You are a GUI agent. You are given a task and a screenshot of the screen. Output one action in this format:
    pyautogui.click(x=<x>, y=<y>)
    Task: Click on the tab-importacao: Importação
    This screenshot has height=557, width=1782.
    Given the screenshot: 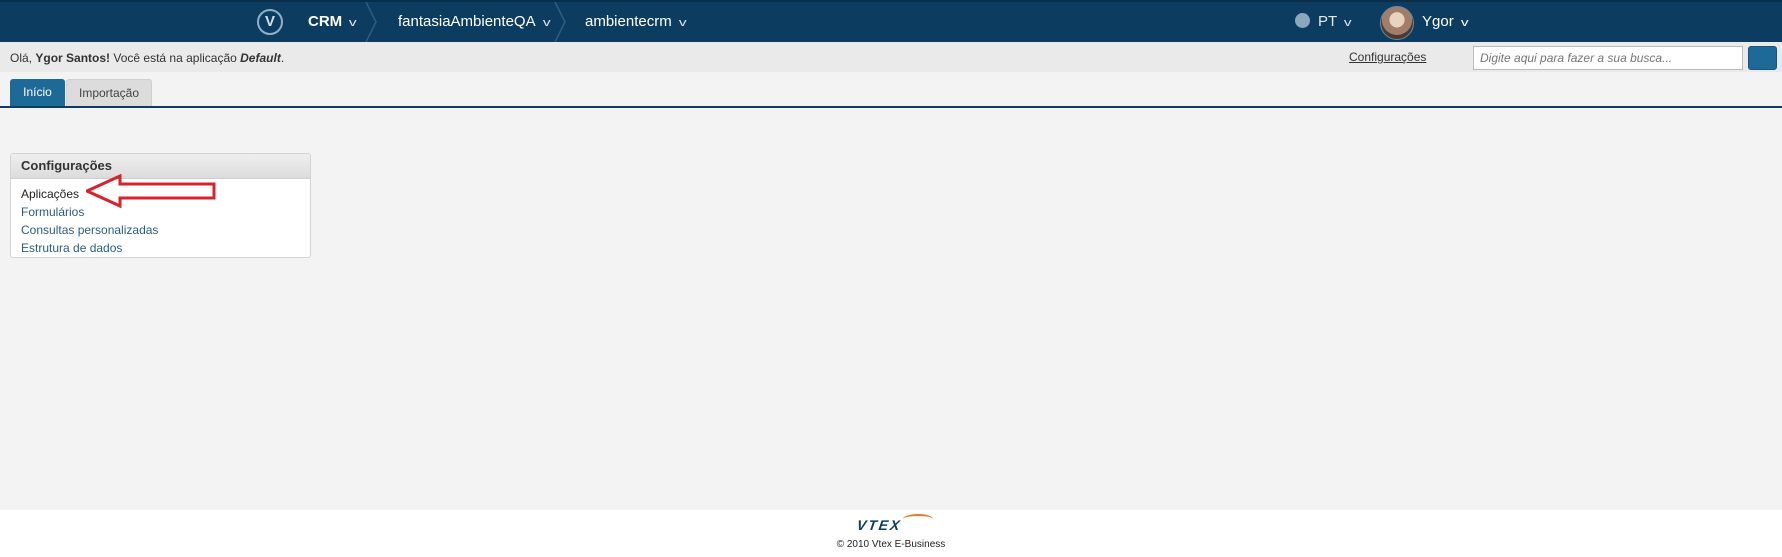 What is the action you would take?
    pyautogui.click(x=109, y=92)
    